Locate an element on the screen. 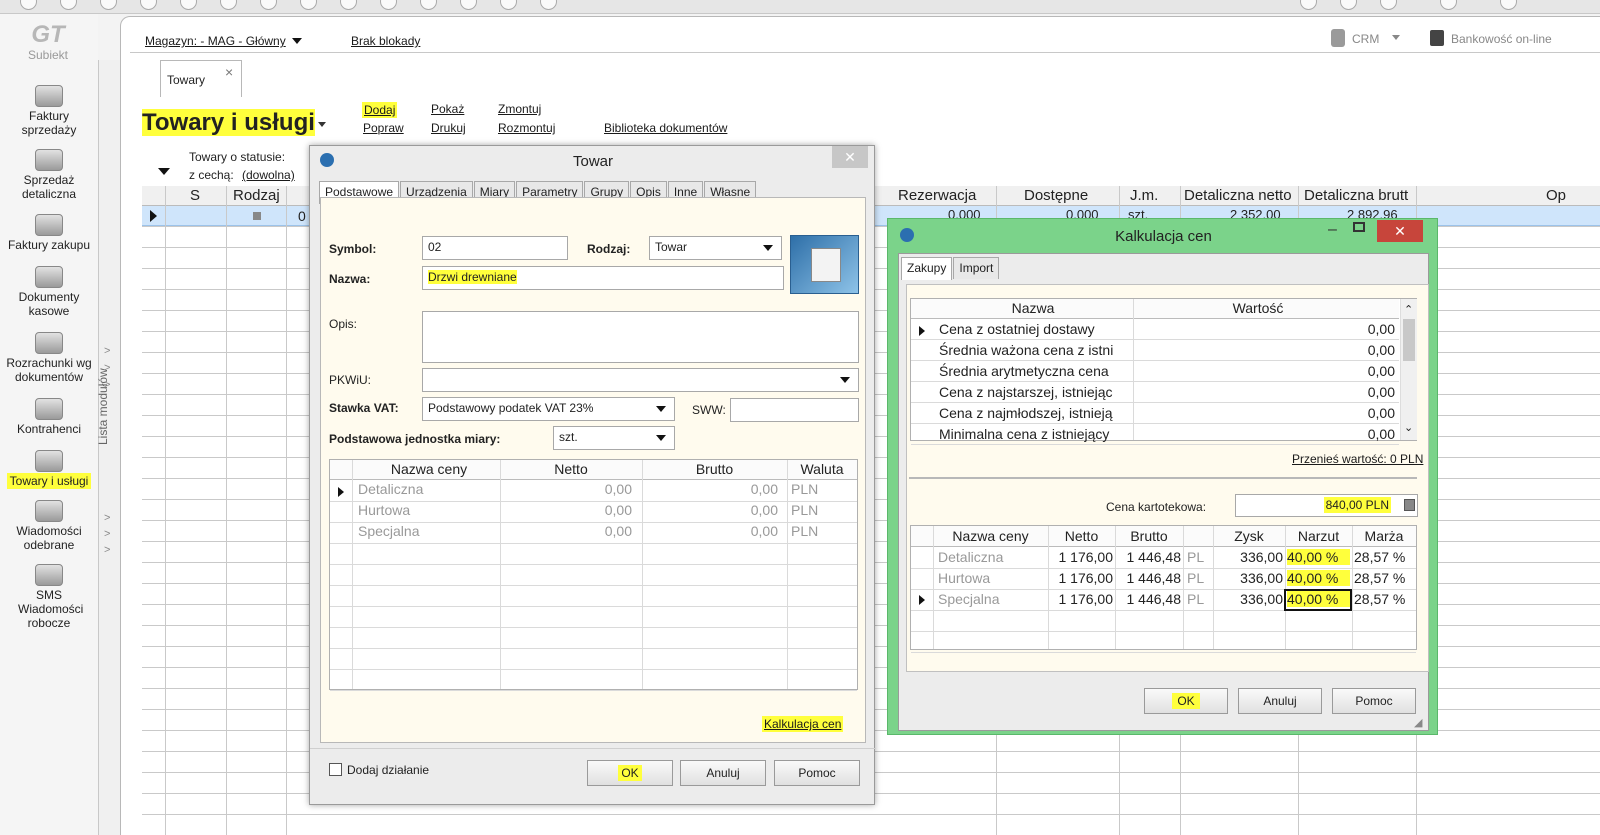 Image resolution: width=1600 pixels, height=835 pixels. sidebar-item-wiadomosci: Wiadomości odebrane is located at coordinates (49, 526).